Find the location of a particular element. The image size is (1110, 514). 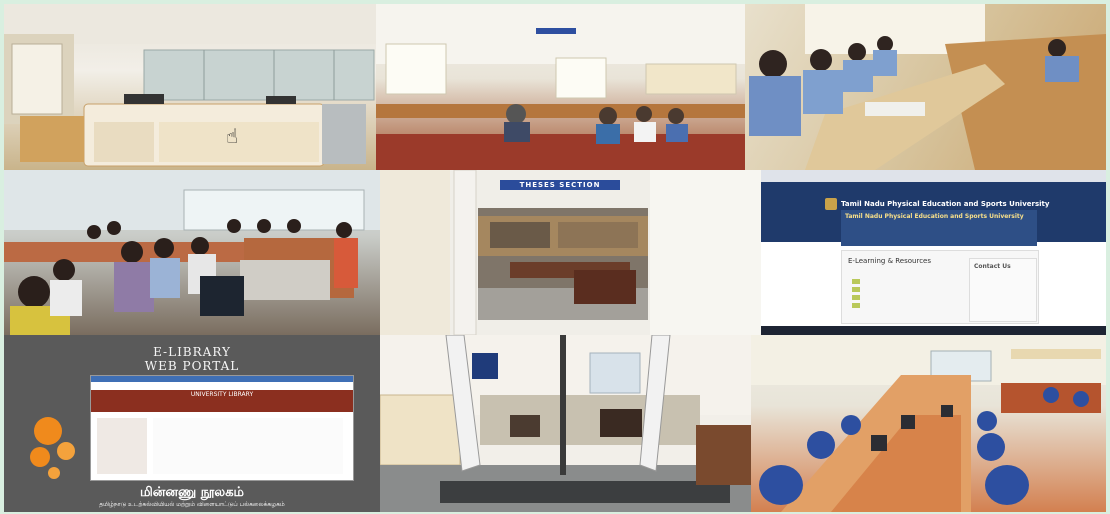

university-logo is located at coordinates (831, 204).